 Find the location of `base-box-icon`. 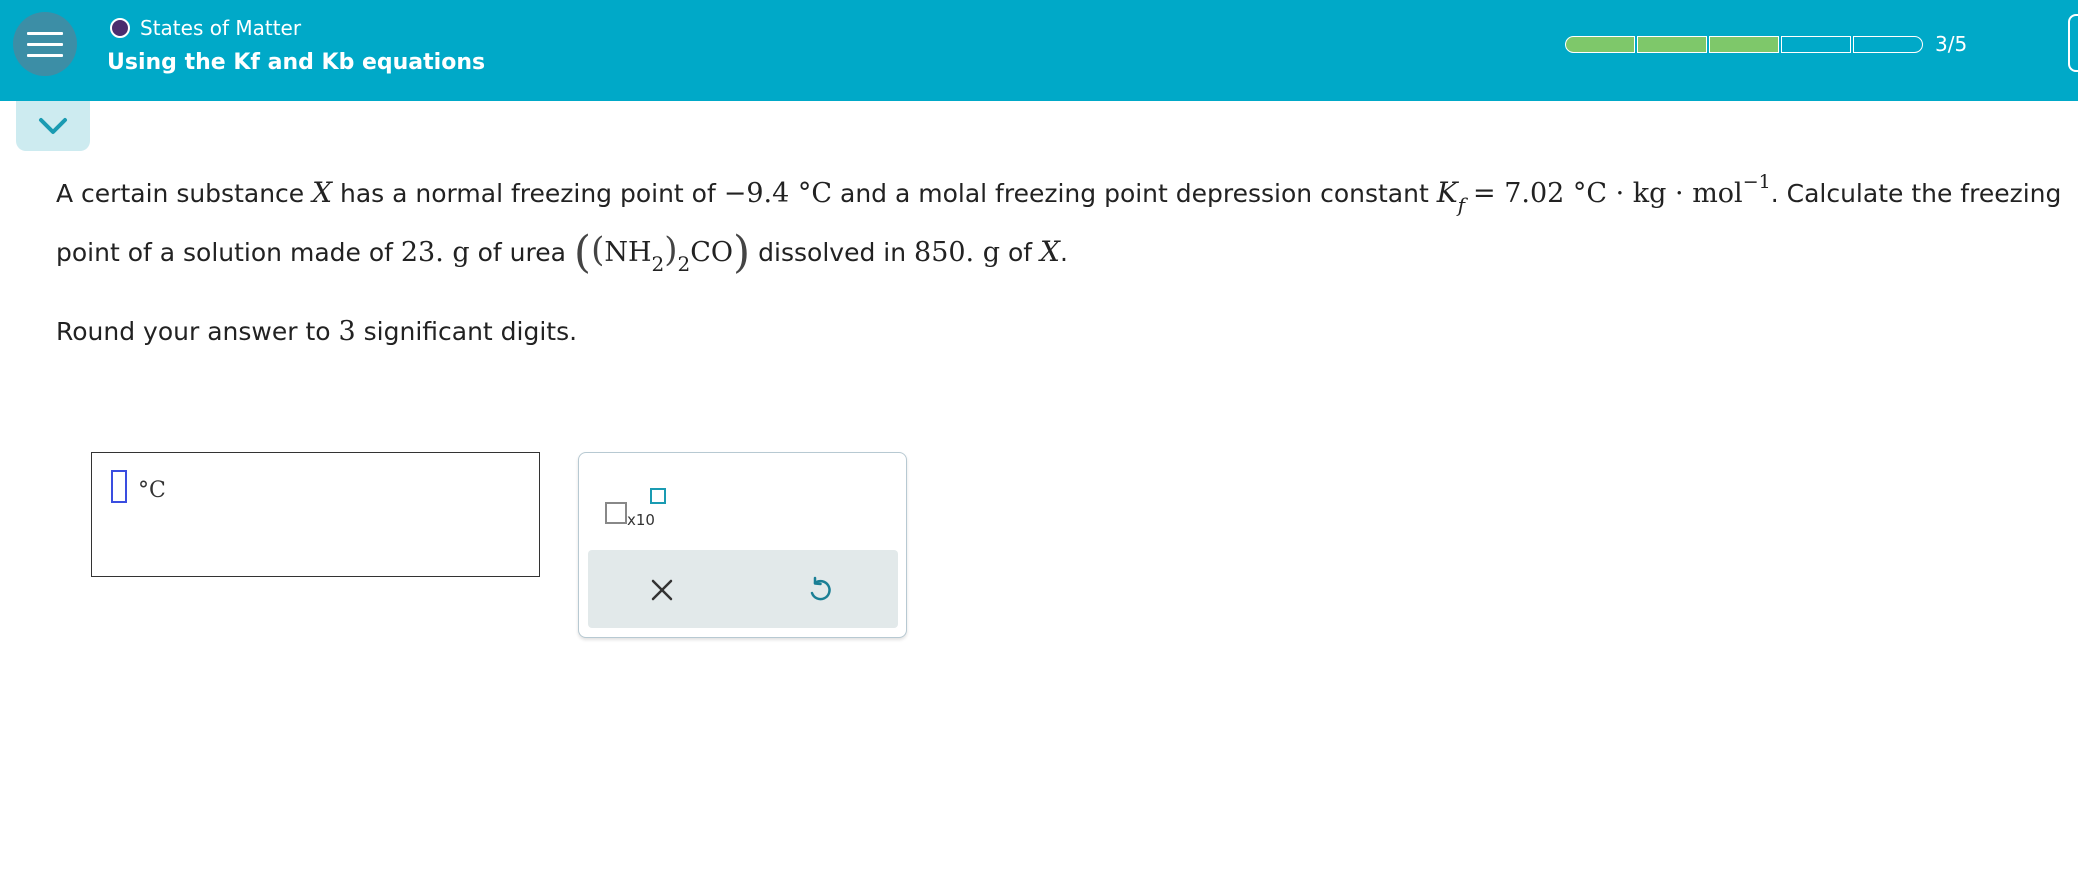

base-box-icon is located at coordinates (616, 513).